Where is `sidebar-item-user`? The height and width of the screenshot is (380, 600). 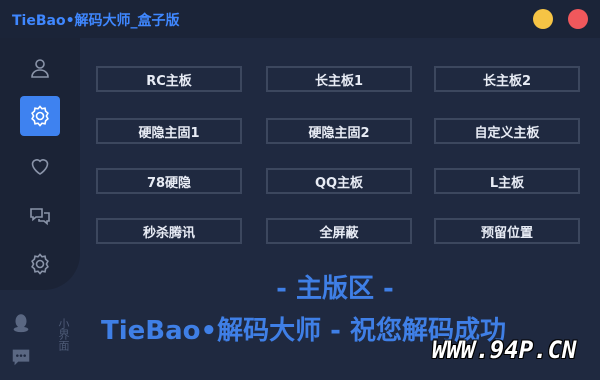
sidebar-item-user is located at coordinates (40, 68).